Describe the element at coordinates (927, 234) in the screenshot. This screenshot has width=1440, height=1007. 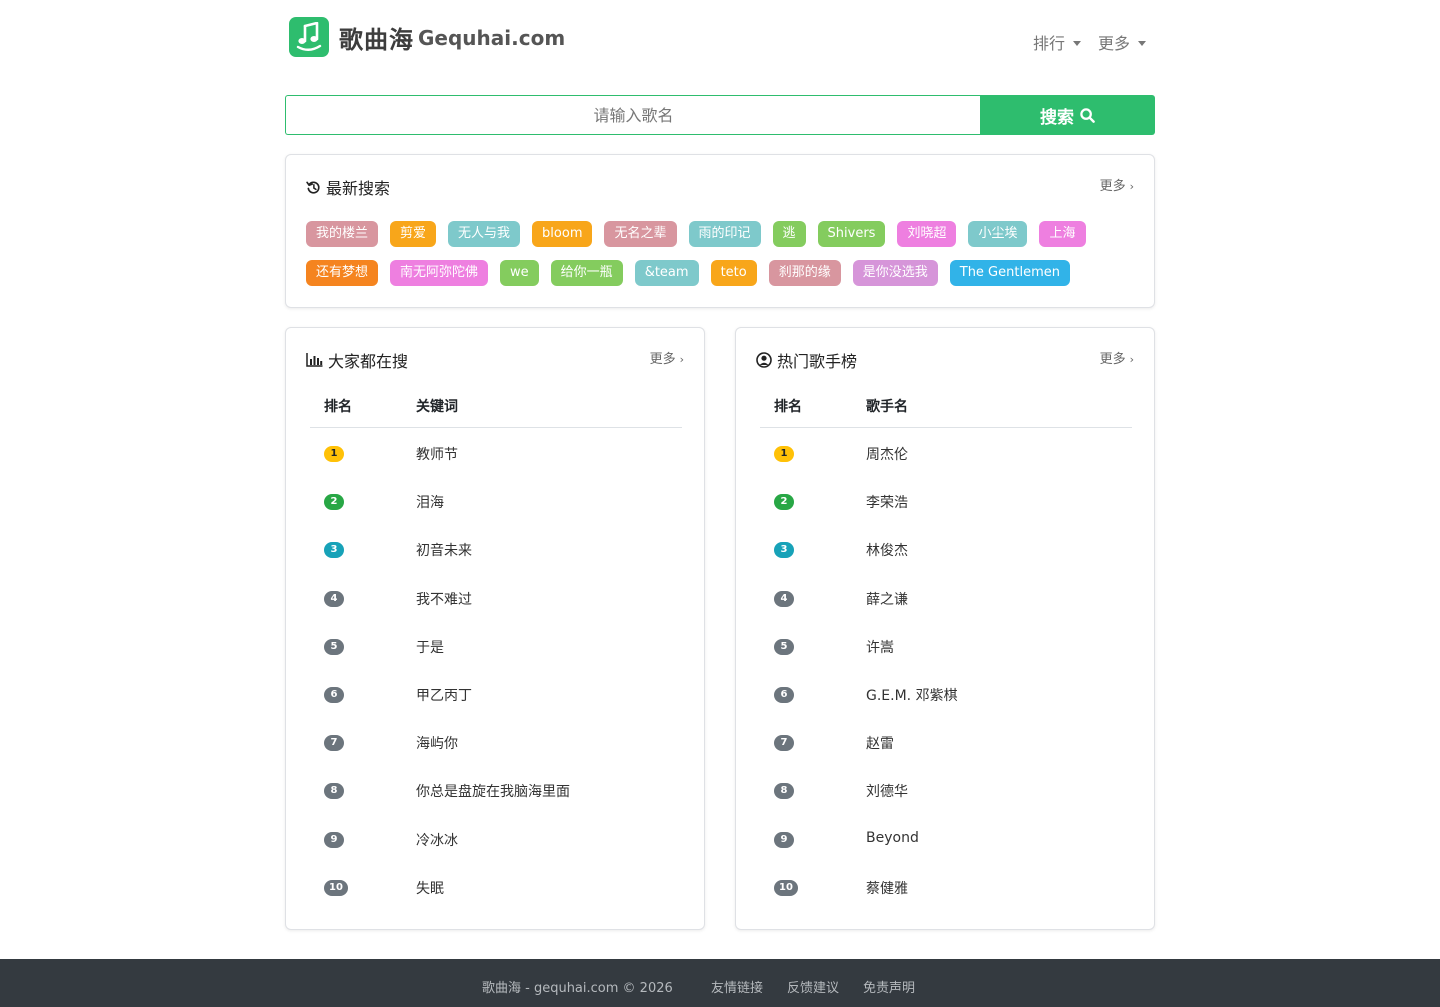
I see `search-tag: 刘晓超` at that location.